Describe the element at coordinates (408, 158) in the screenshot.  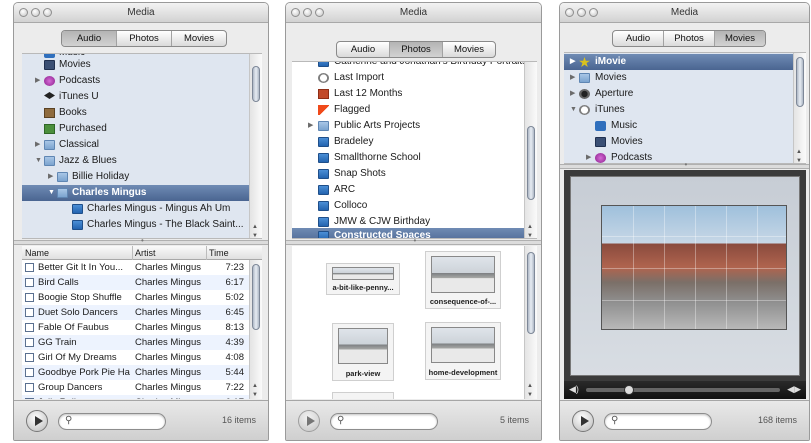
I see `source-item-smallthorne: Smallthorne School` at that location.